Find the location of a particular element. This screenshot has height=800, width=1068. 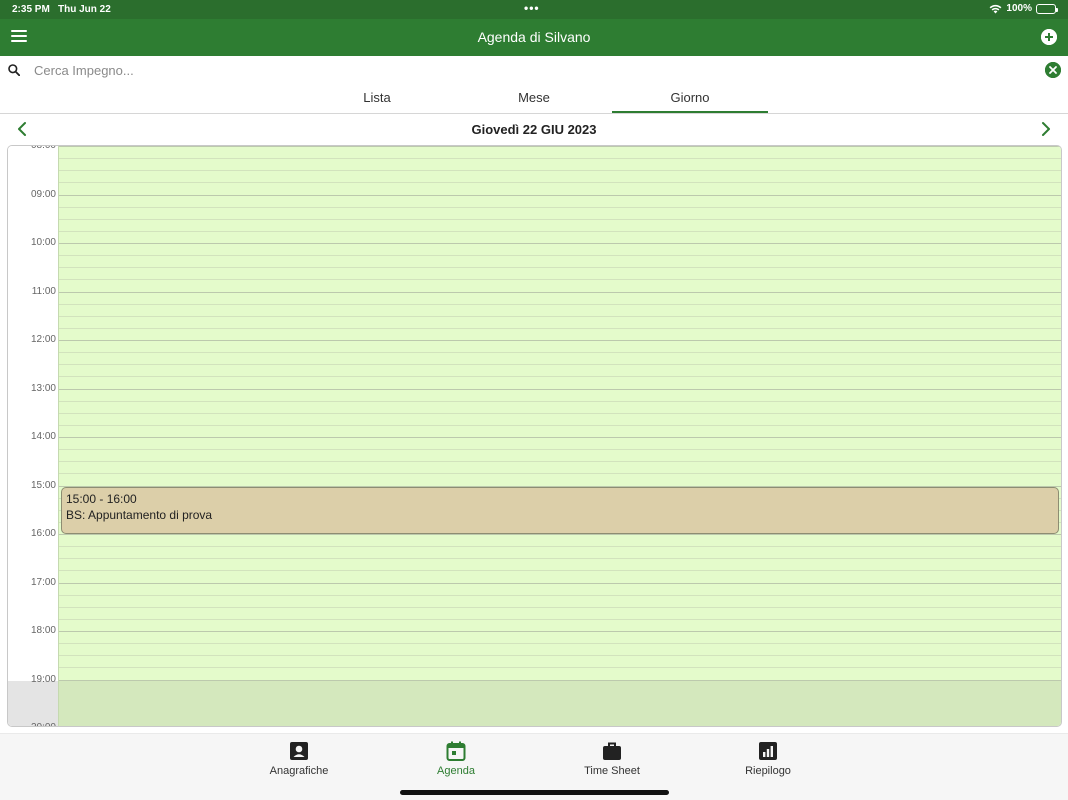

event-card: 15:00 - 16:00 BS: Appuntamento di prova is located at coordinates (560, 510).